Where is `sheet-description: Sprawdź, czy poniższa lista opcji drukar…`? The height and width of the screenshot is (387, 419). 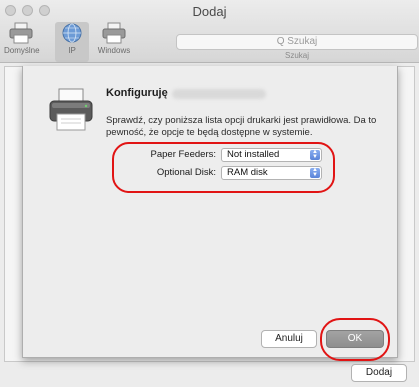
sheet-description: Sprawdź, czy poniższa lista opcji drukar… is located at coordinates (241, 126).